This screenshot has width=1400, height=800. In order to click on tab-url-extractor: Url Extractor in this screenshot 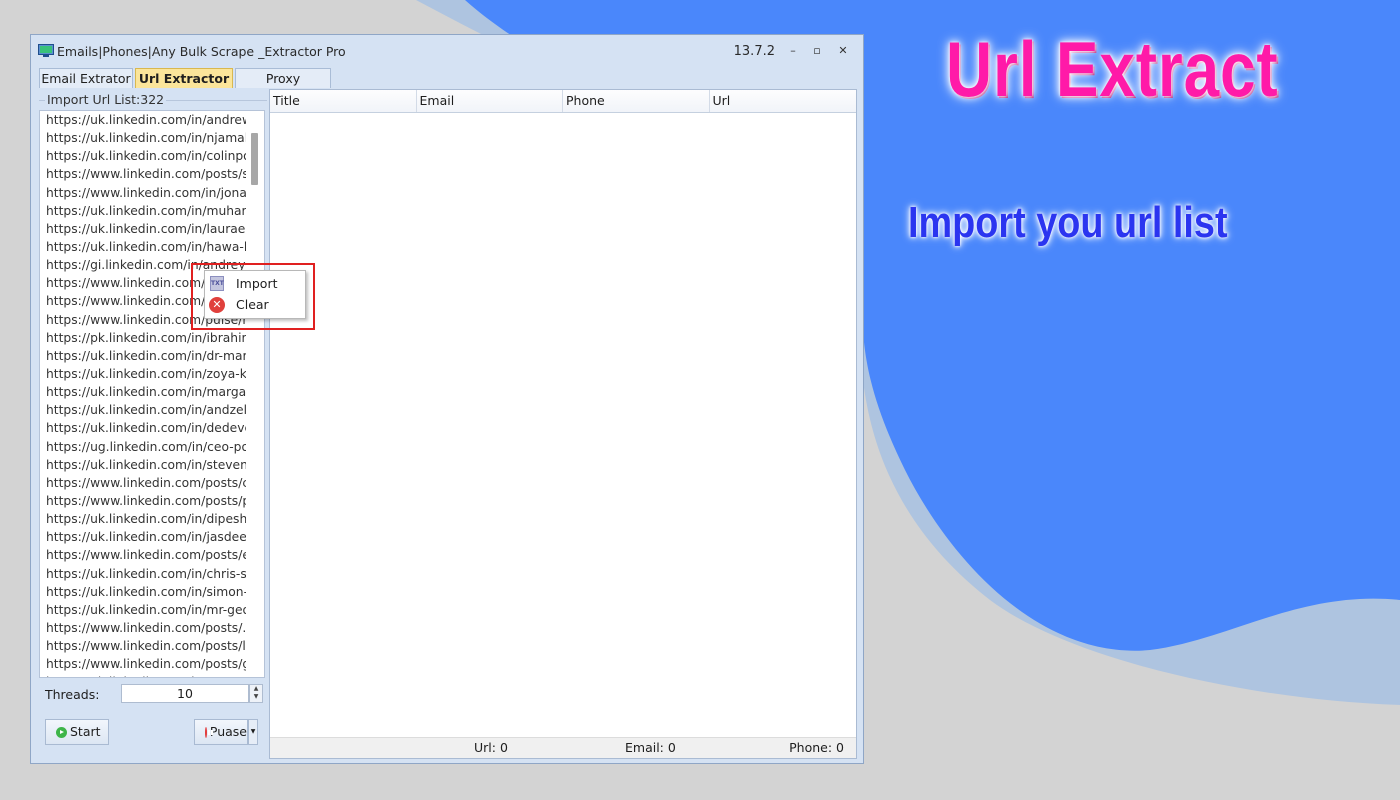, I will do `click(184, 78)`.